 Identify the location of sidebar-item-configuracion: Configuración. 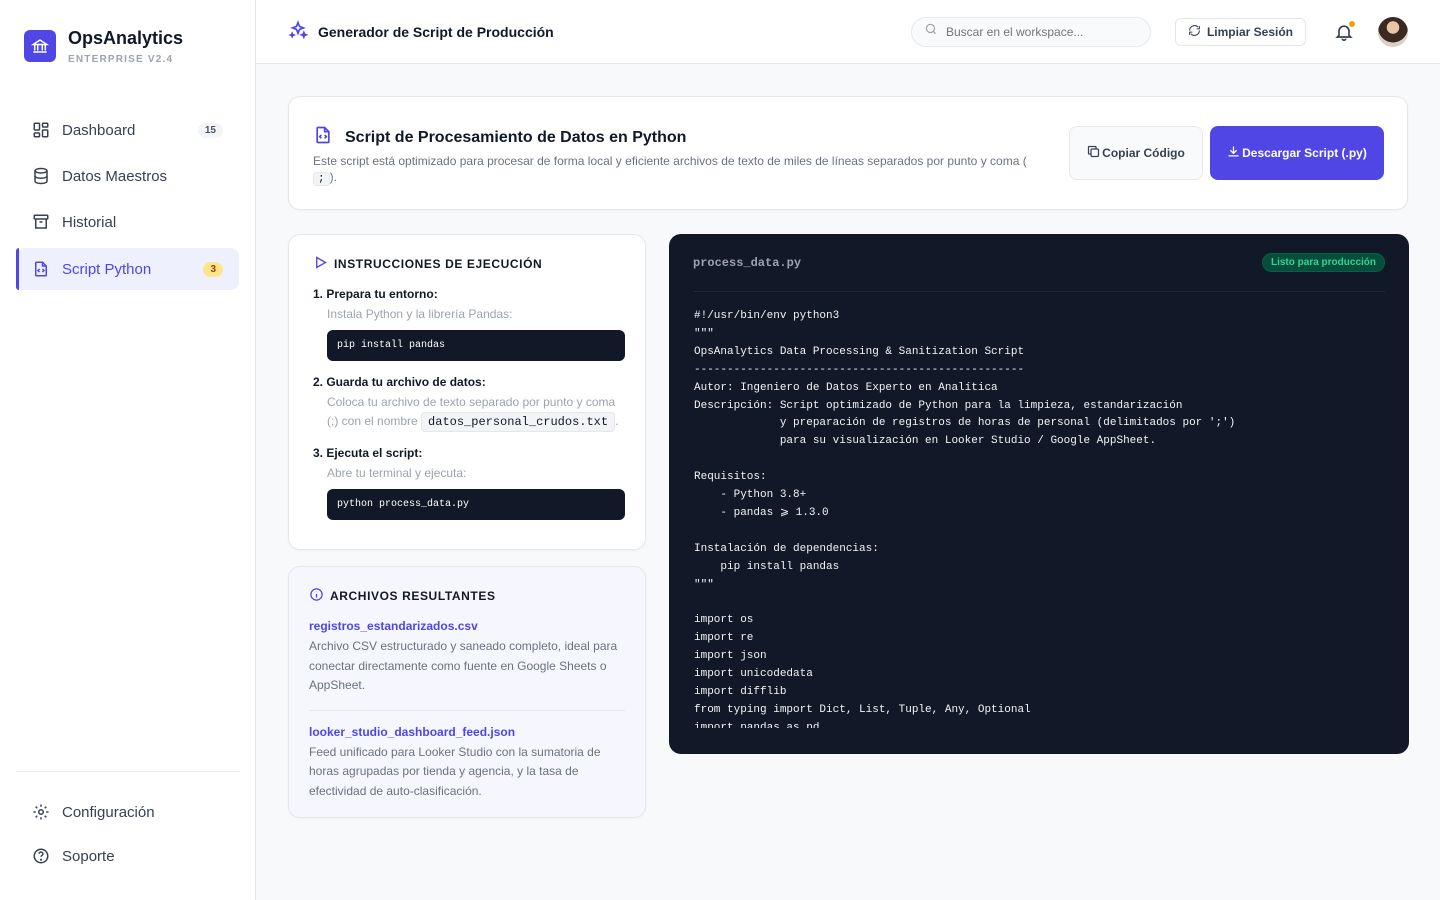
(127, 812).